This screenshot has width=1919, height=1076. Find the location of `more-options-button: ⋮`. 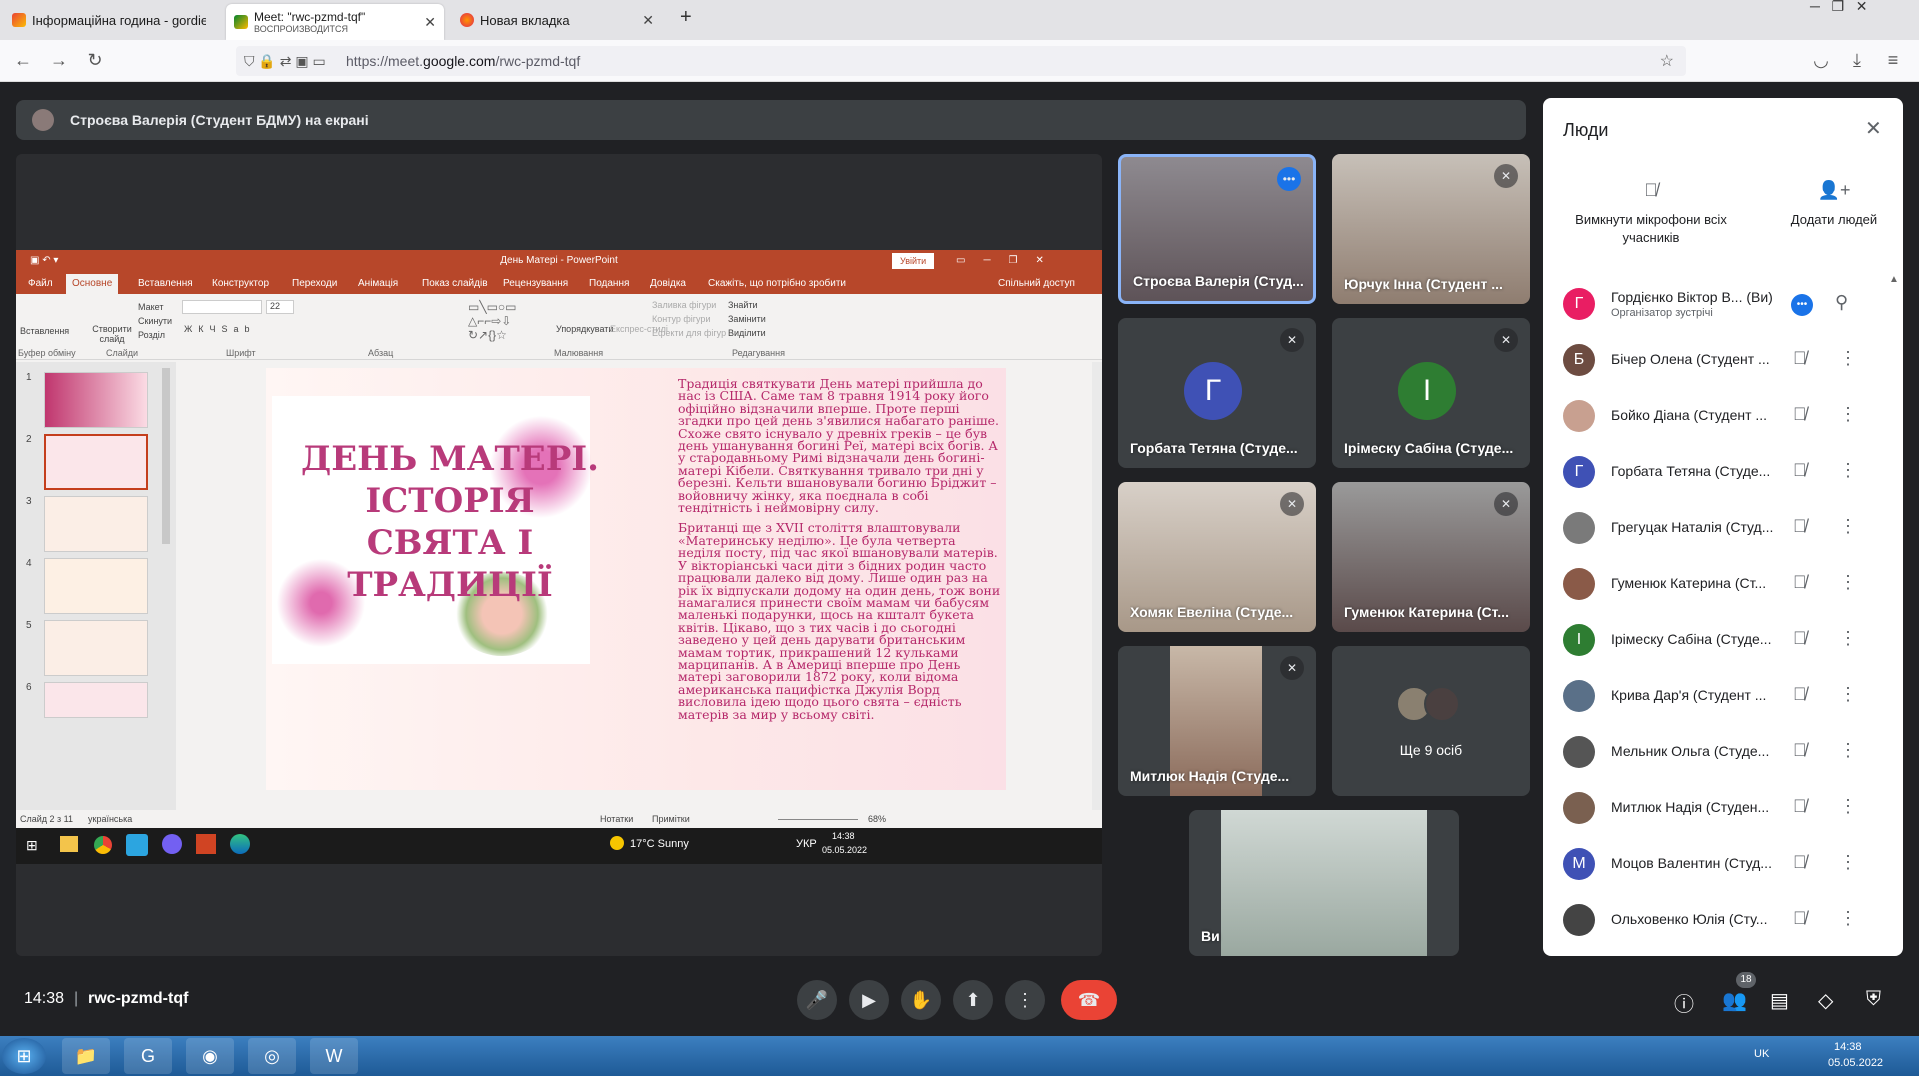

more-options-button: ⋮ is located at coordinates (1025, 1000).